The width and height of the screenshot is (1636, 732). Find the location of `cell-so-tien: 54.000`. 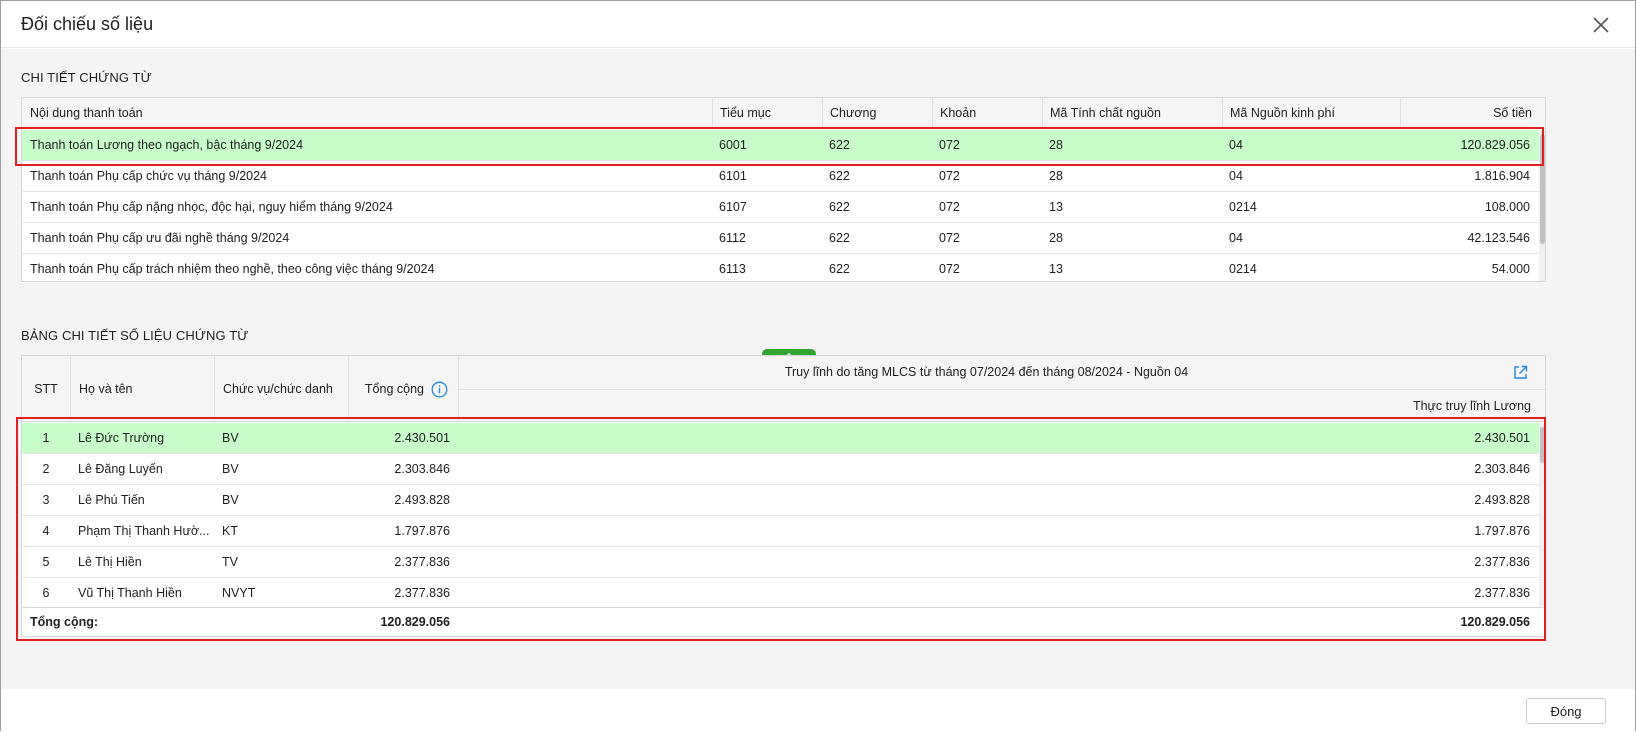

cell-so-tien: 54.000 is located at coordinates (1510, 269).